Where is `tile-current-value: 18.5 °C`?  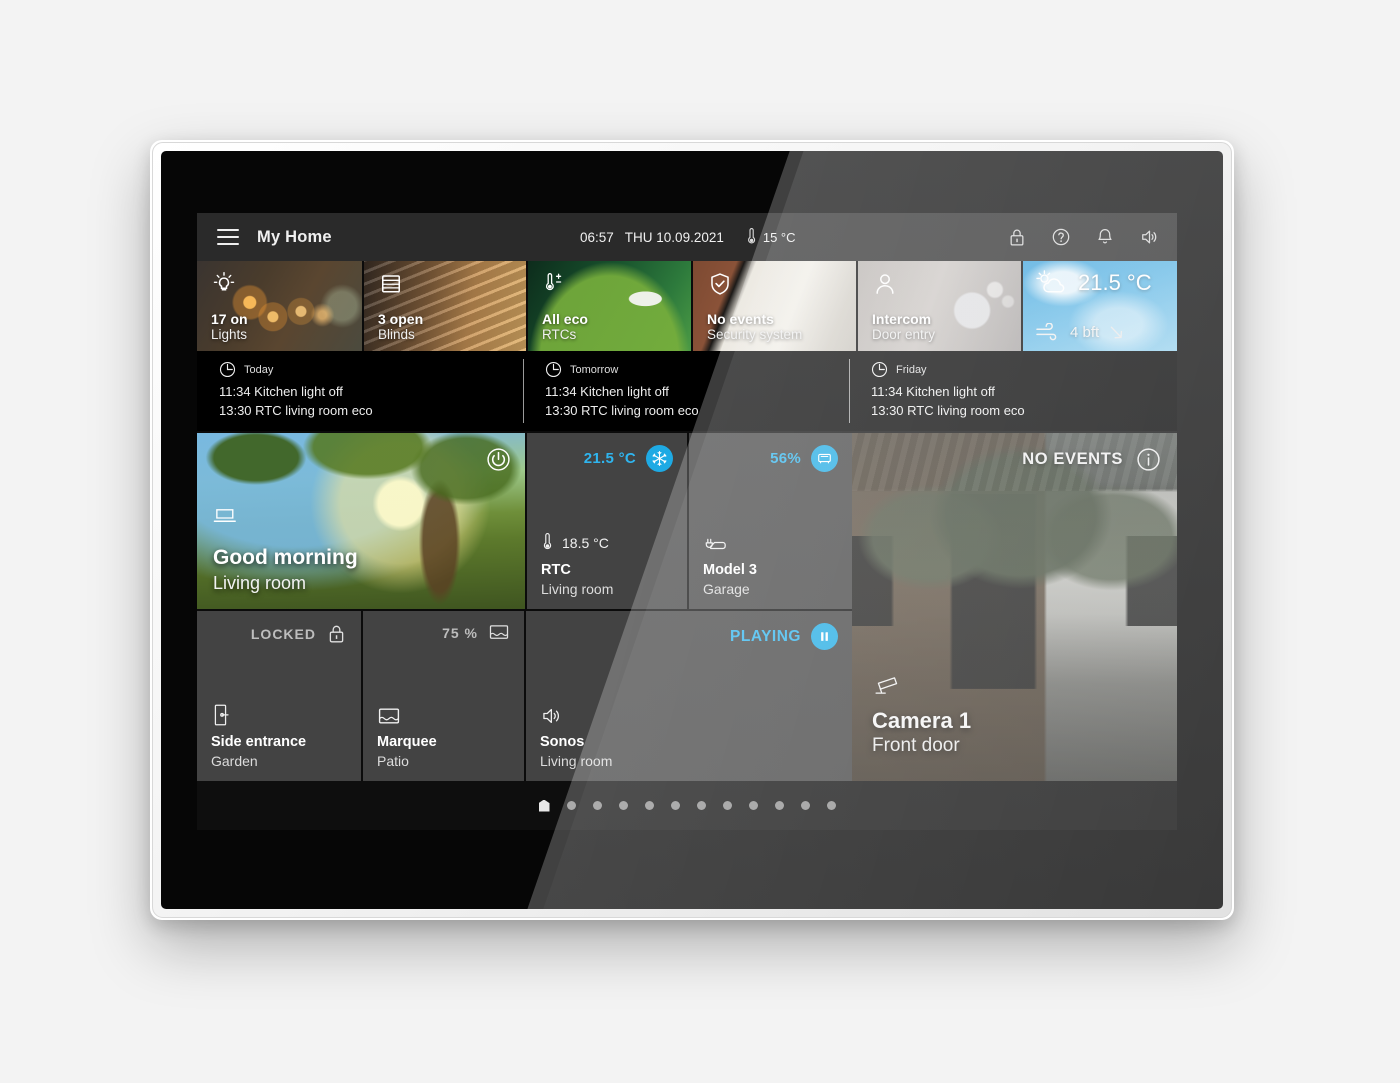 tile-current-value: 18.5 °C is located at coordinates (585, 542).